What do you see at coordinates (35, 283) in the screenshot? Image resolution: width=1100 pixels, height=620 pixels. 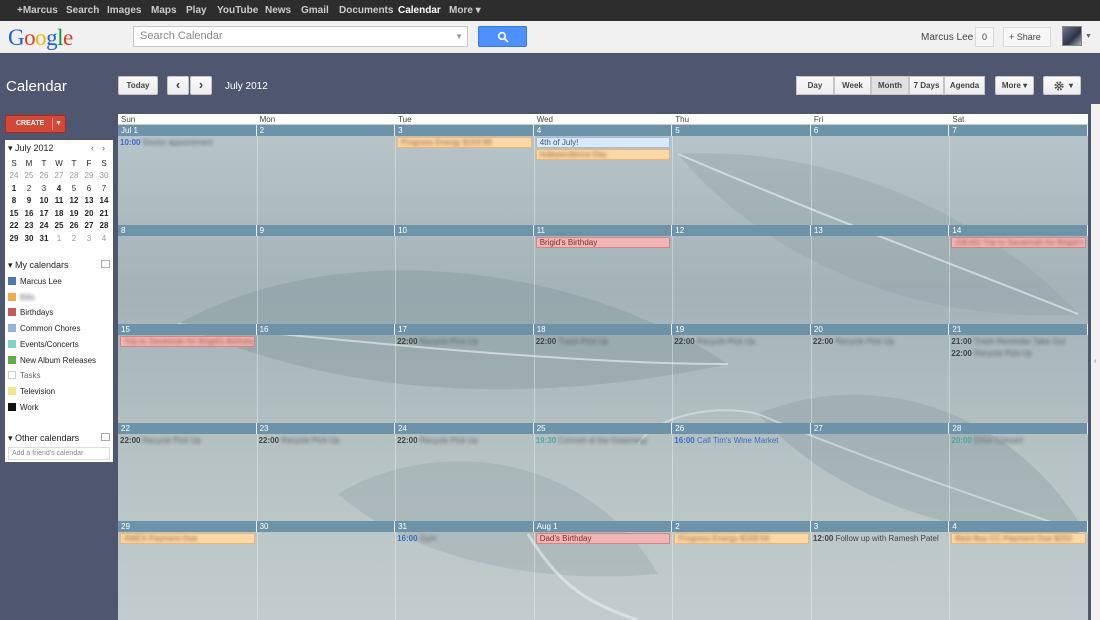 I see `calendar-item: Marcus Lee` at bounding box center [35, 283].